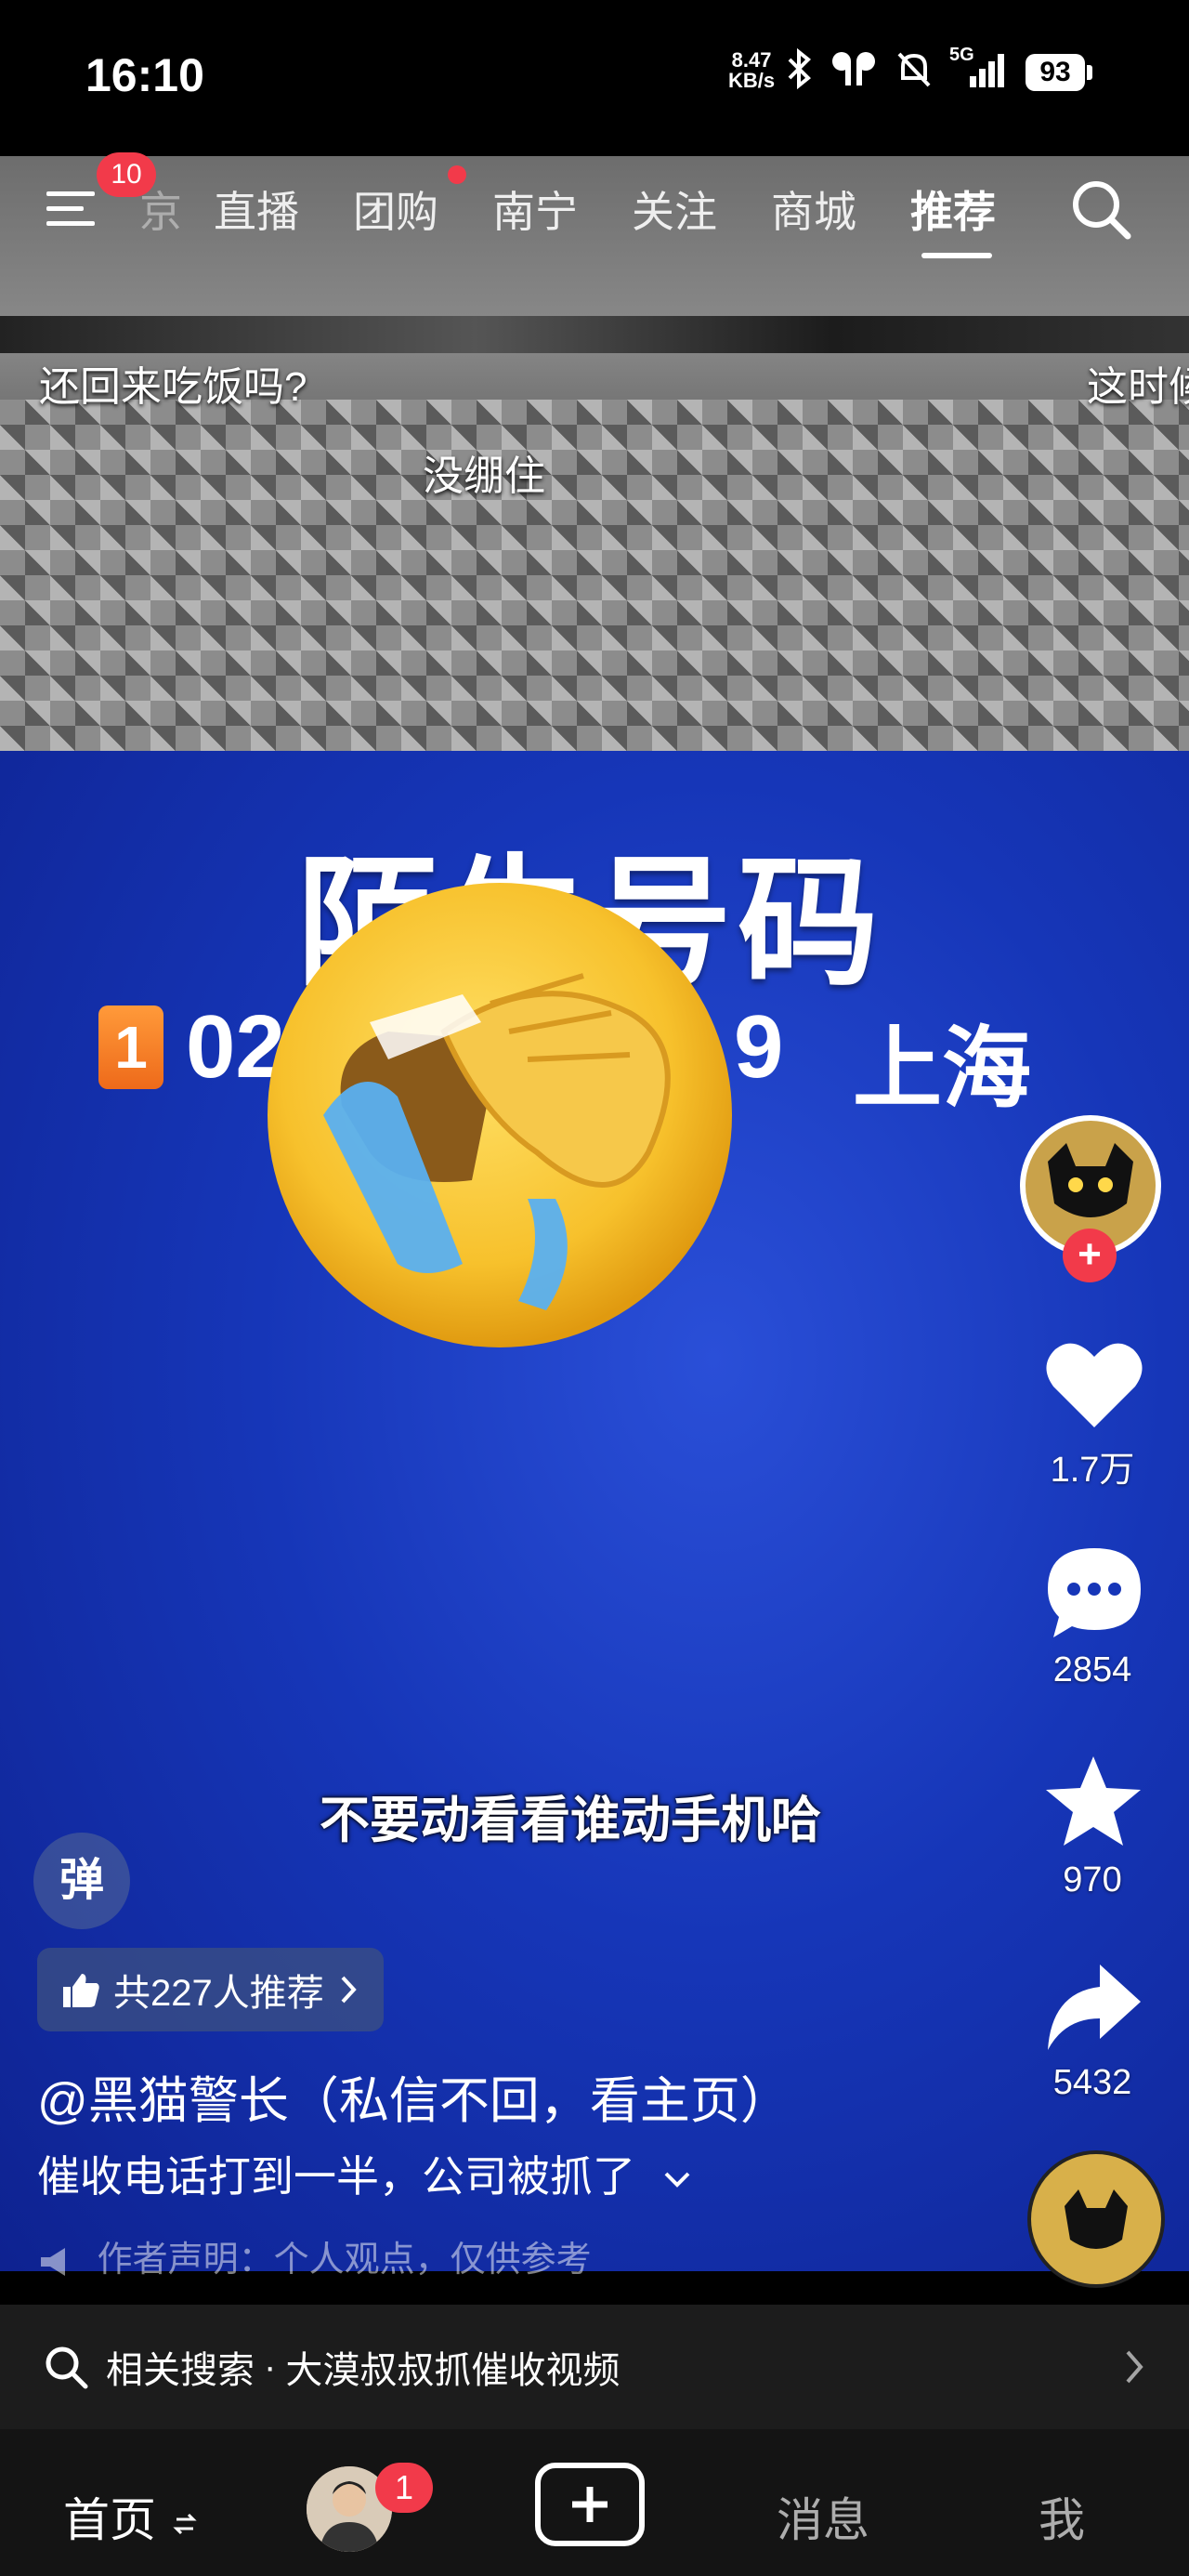  I want to click on video-description: 催收电话打到一半，公司被抓了, so click(365, 2173).